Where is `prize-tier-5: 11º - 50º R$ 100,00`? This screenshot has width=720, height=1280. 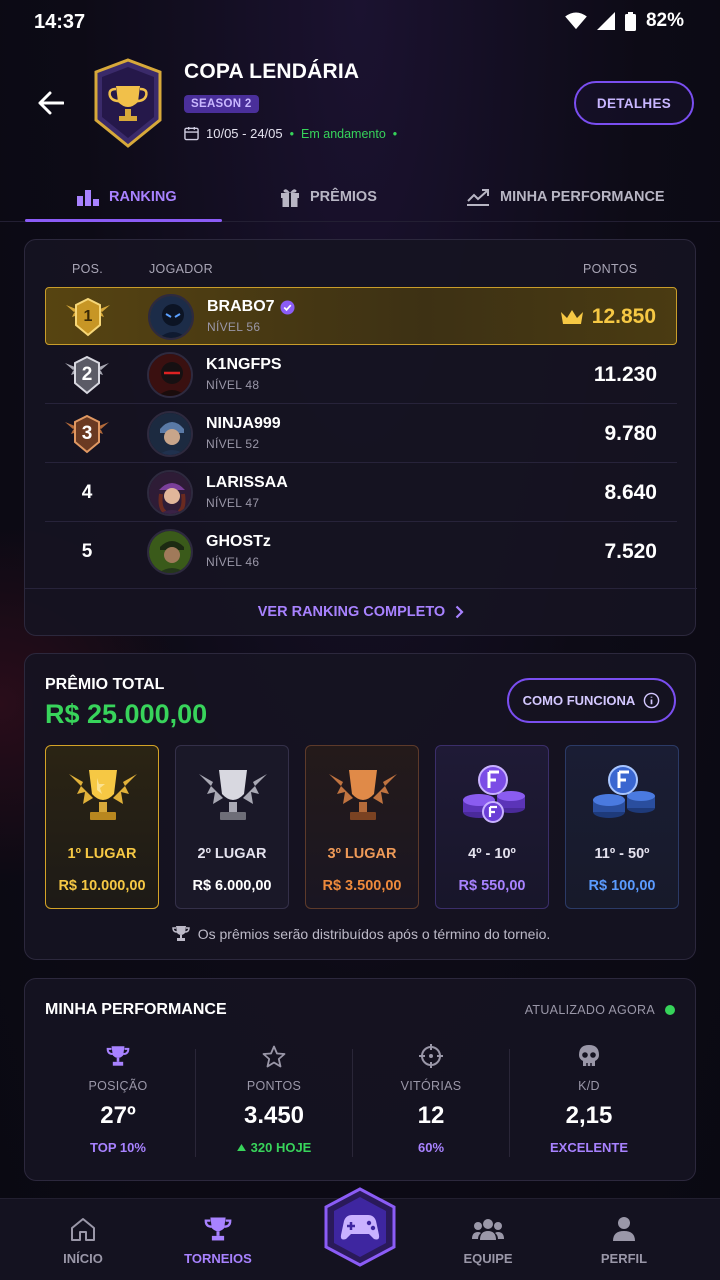 prize-tier-5: 11º - 50º R$ 100,00 is located at coordinates (622, 827).